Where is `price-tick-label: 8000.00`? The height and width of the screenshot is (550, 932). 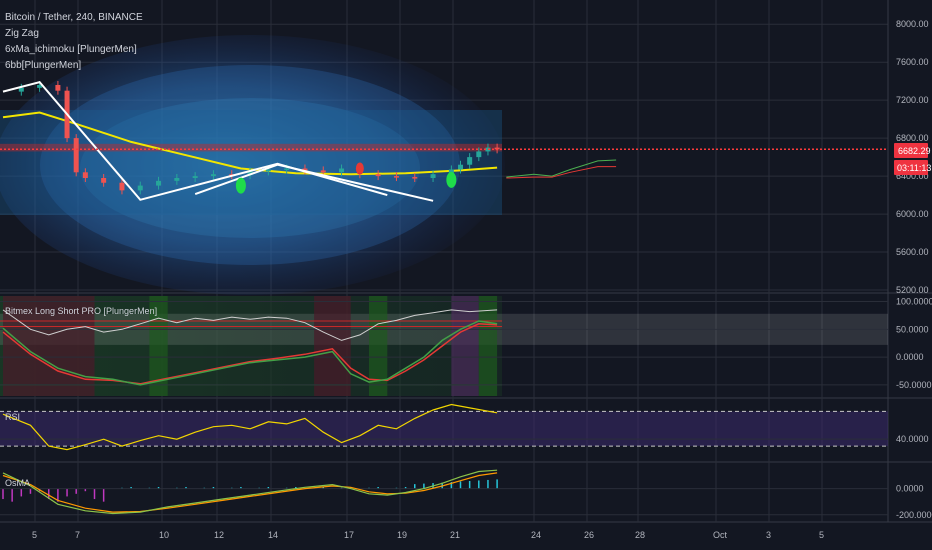 price-tick-label: 8000.00 is located at coordinates (912, 24).